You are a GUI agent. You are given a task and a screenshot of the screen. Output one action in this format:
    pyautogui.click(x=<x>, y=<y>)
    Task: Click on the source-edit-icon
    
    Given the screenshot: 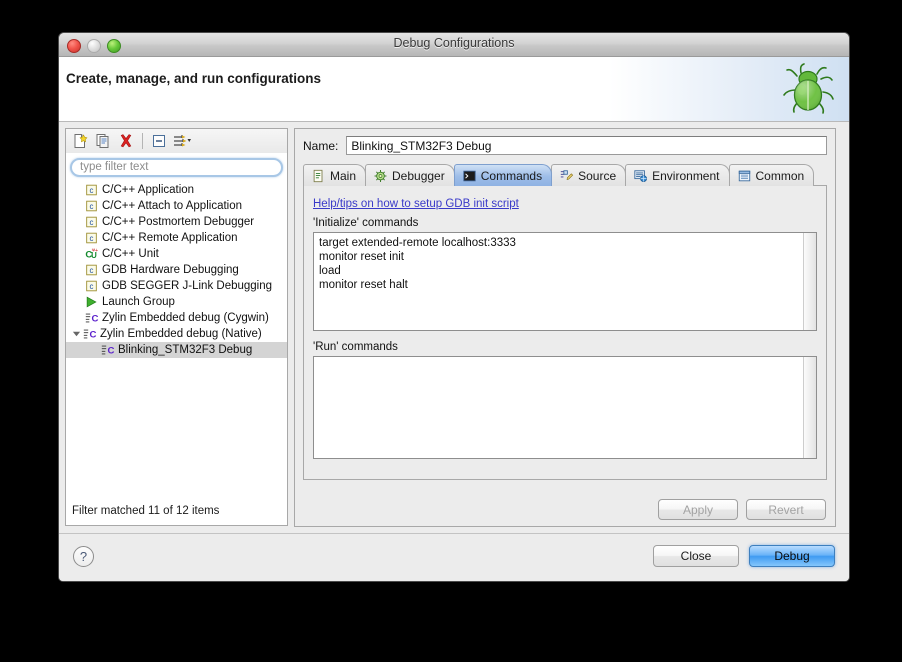 What is the action you would take?
    pyautogui.click(x=566, y=176)
    